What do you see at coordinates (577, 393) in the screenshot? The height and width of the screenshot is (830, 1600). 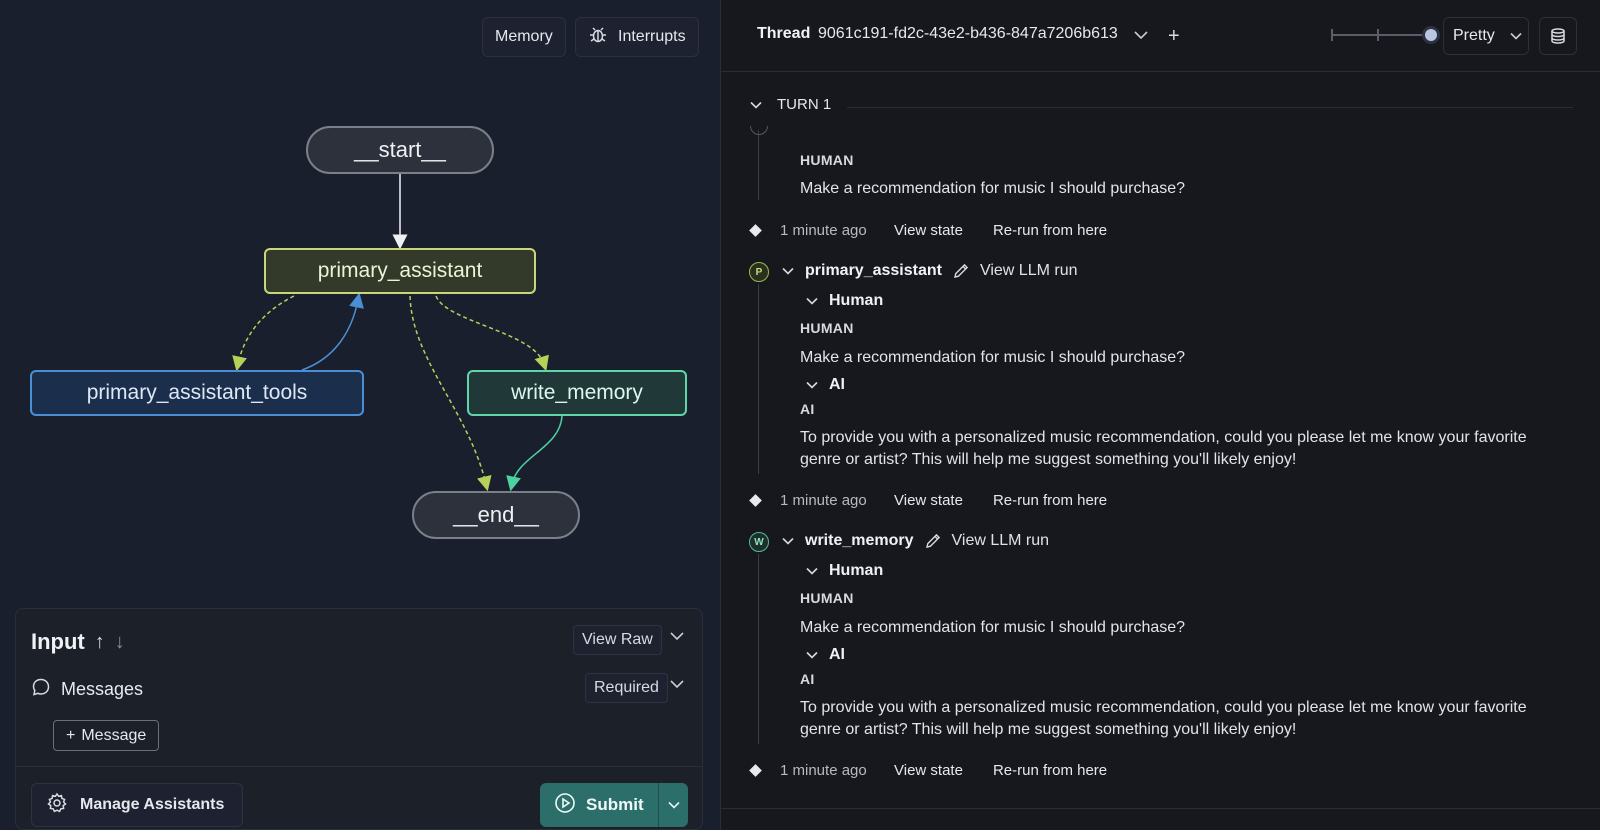 I see `graph-node-write-memory: write_memory` at bounding box center [577, 393].